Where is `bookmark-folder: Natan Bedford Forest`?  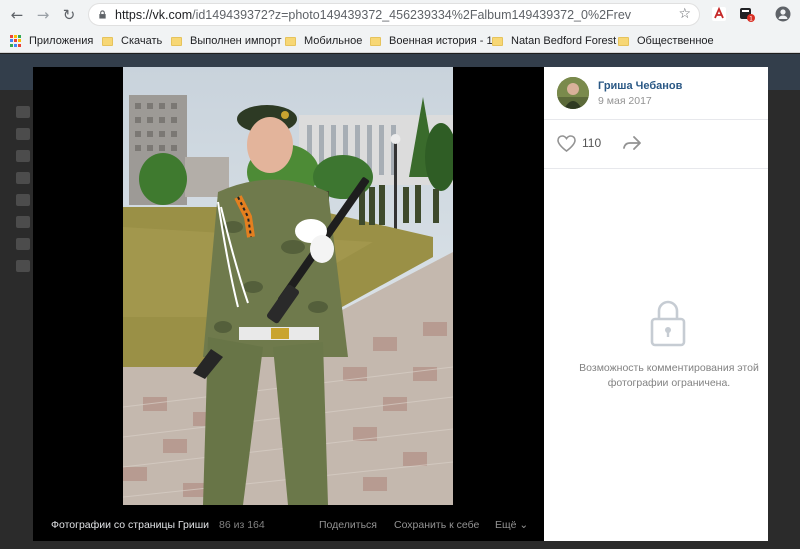
bookmark-folder: Natan Bedford Forest is located at coordinates (554, 41).